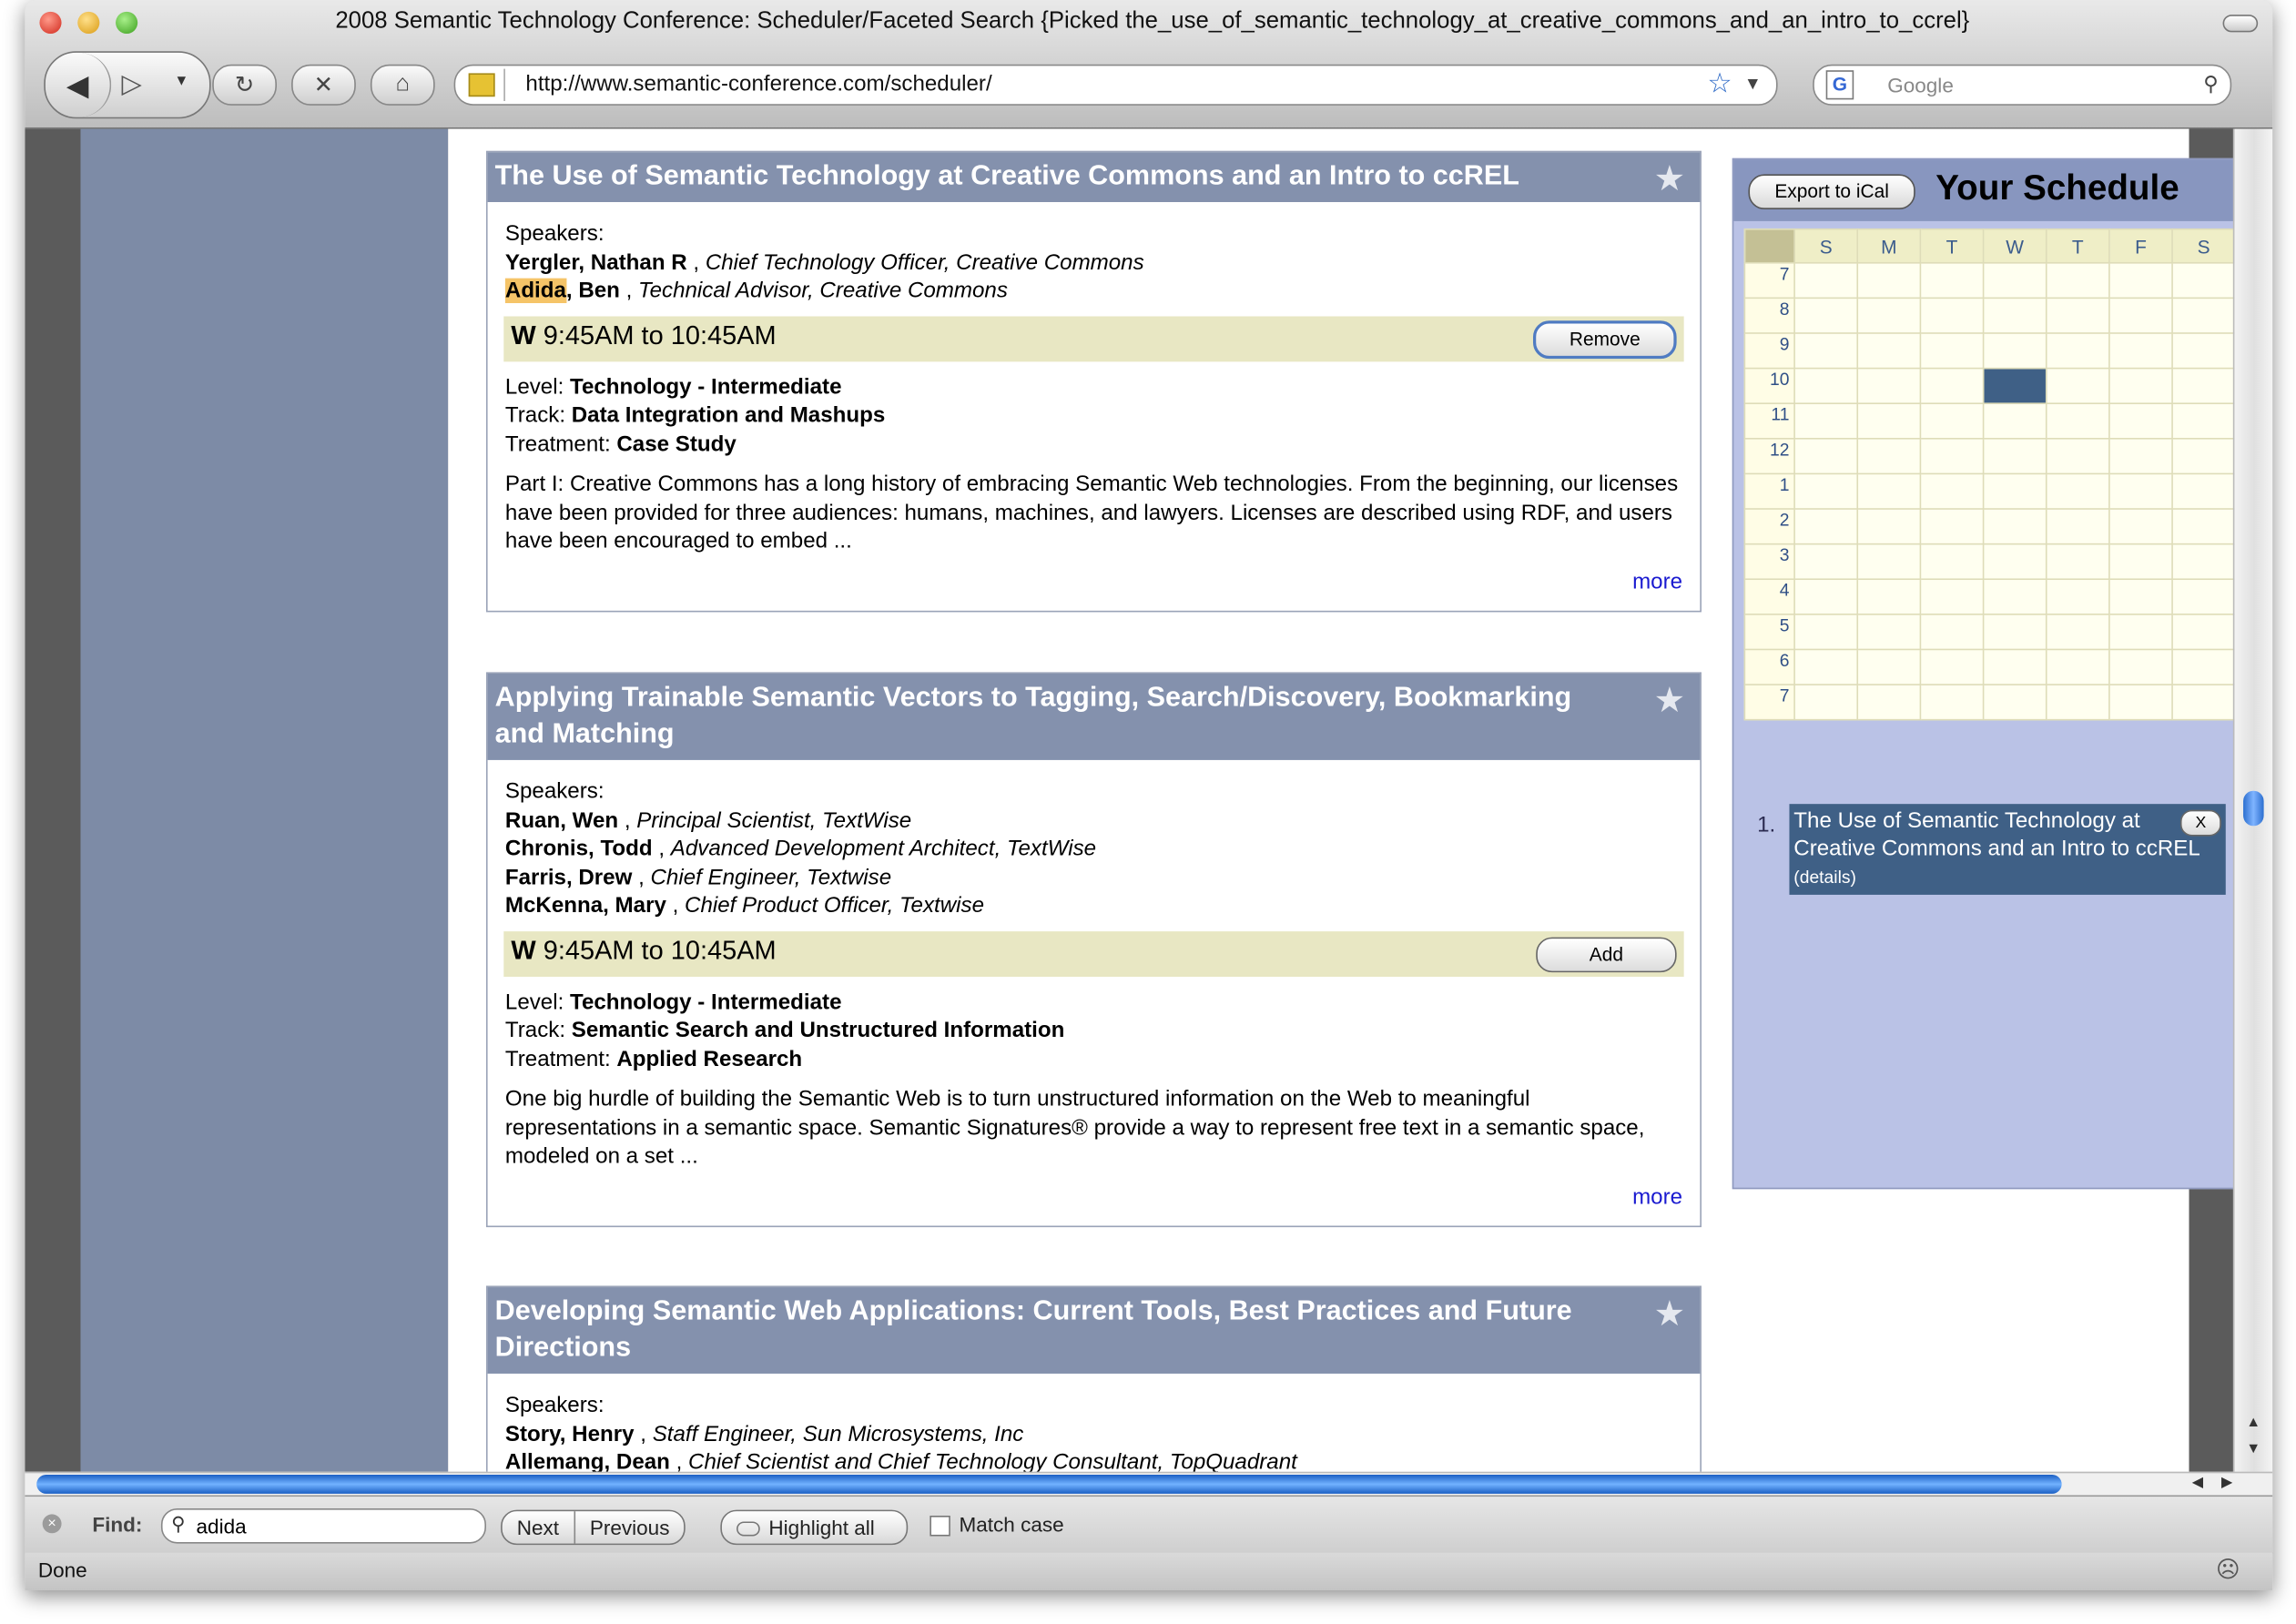 The width and height of the screenshot is (2296, 1624). I want to click on more-link: more, so click(1093, 581).